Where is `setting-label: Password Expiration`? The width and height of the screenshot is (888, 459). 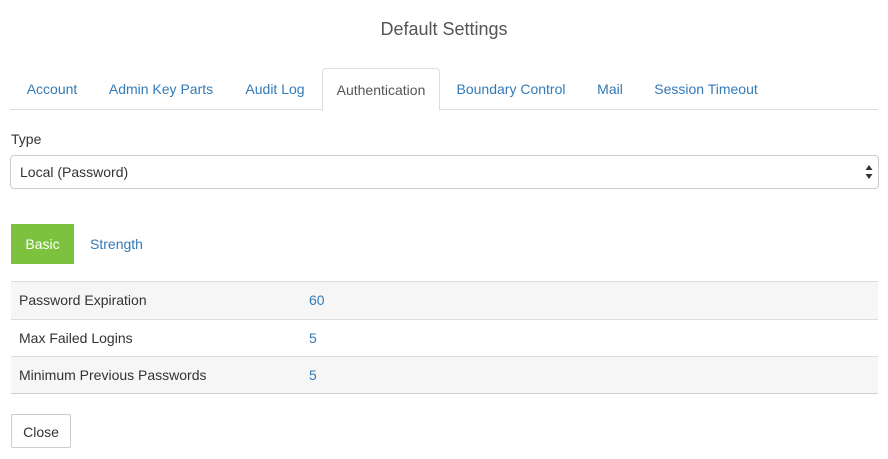 setting-label: Password Expiration is located at coordinates (83, 300).